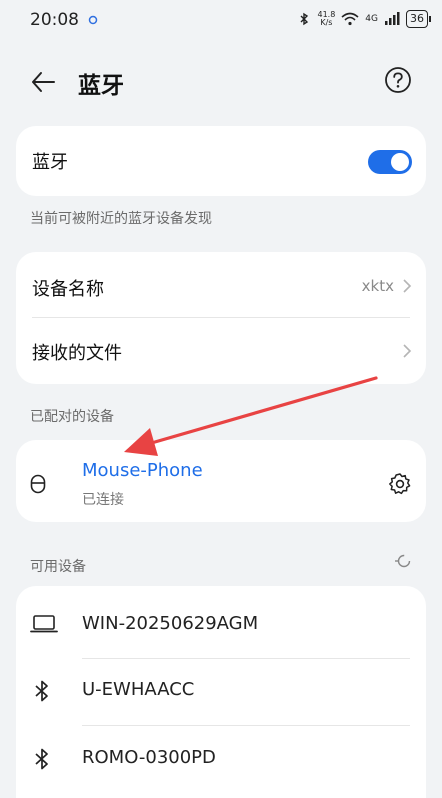 Image resolution: width=442 pixels, height=798 pixels. I want to click on paired-device-name: Mouse-Phone, so click(142, 470).